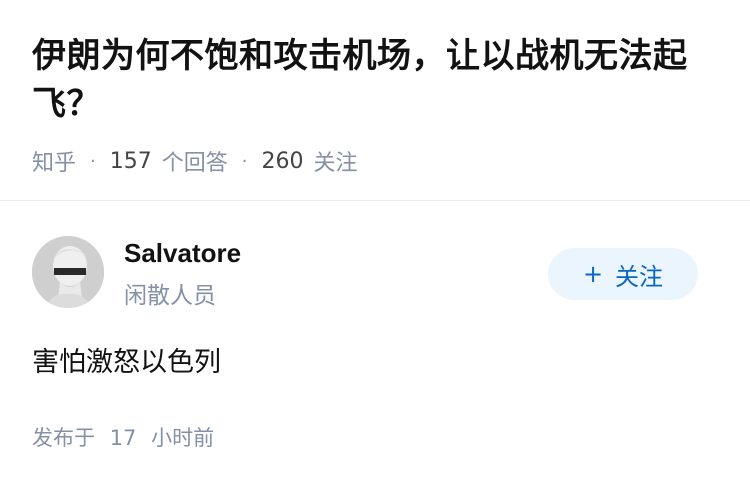  Describe the element at coordinates (375, 273) in the screenshot. I see `author-row: Salvatore 闲散人员 + 关注` at that location.